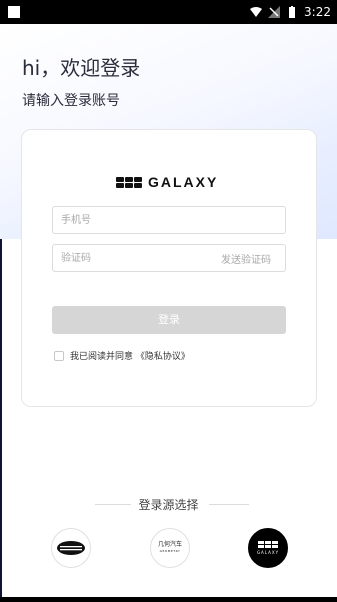  I want to click on galaxy-logo-icon, so click(129, 182).